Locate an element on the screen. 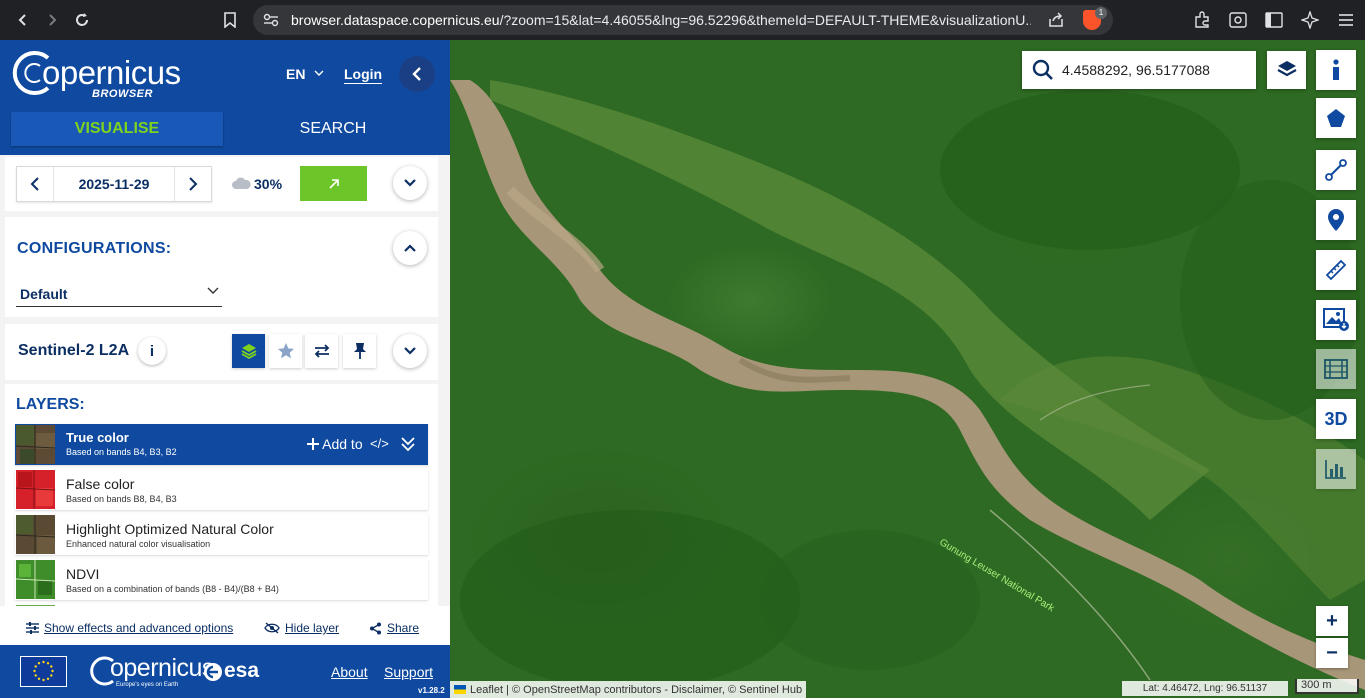  code-button: </> is located at coordinates (379, 443).